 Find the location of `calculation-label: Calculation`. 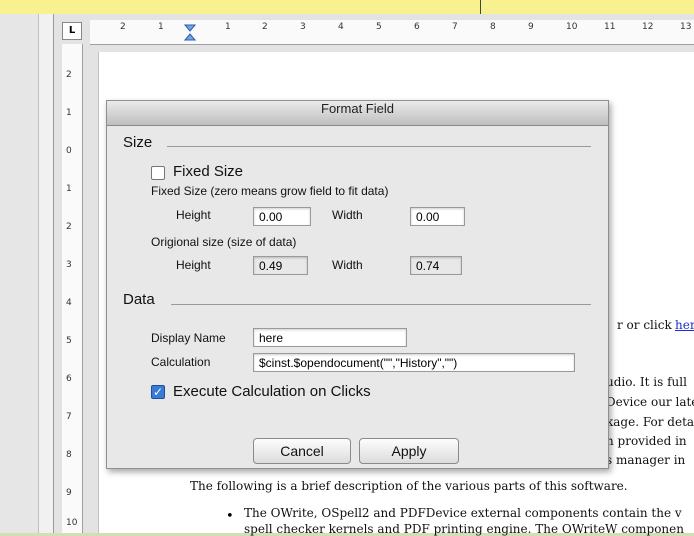

calculation-label: Calculation is located at coordinates (181, 362).